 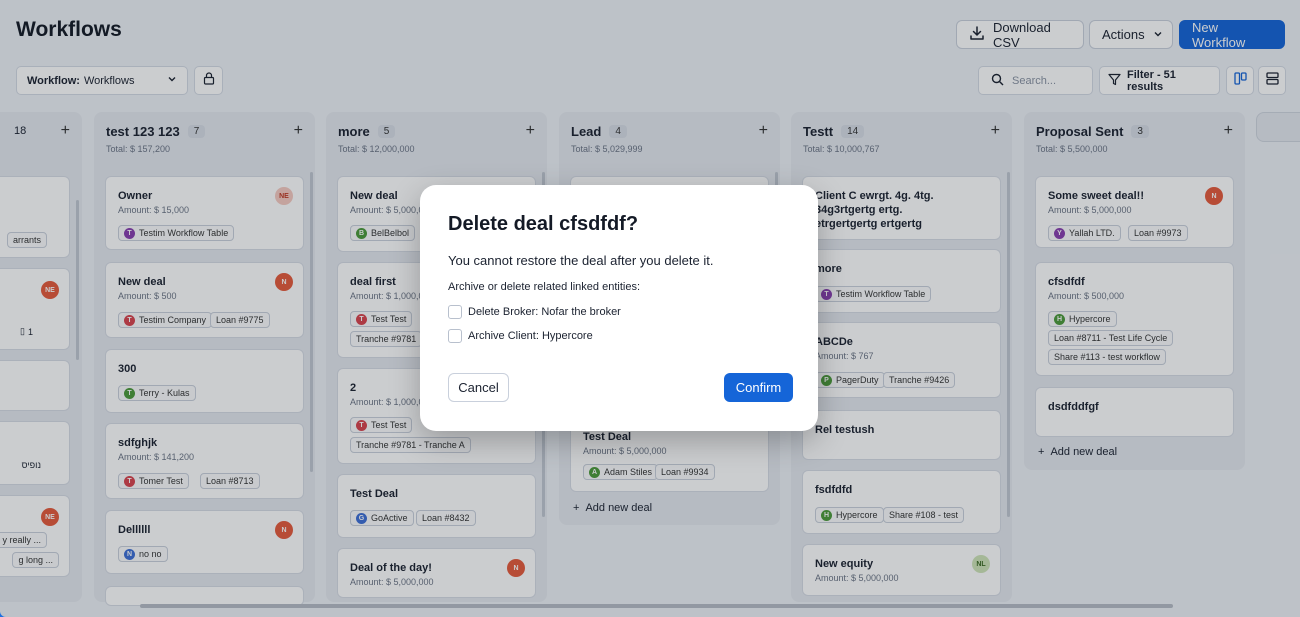 What do you see at coordinates (530, 336) in the screenshot?
I see `archive-client-label: Archive Client: Hypercore` at bounding box center [530, 336].